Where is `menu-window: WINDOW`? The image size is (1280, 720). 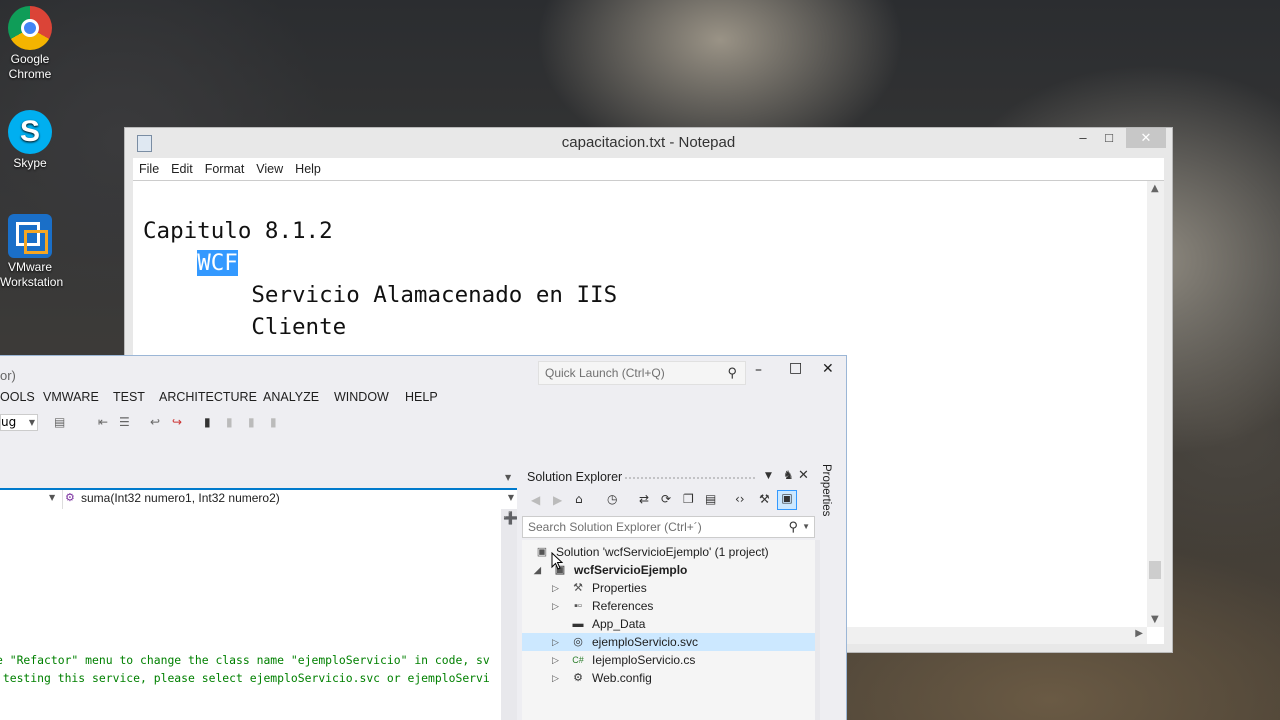 menu-window: WINDOW is located at coordinates (361, 397).